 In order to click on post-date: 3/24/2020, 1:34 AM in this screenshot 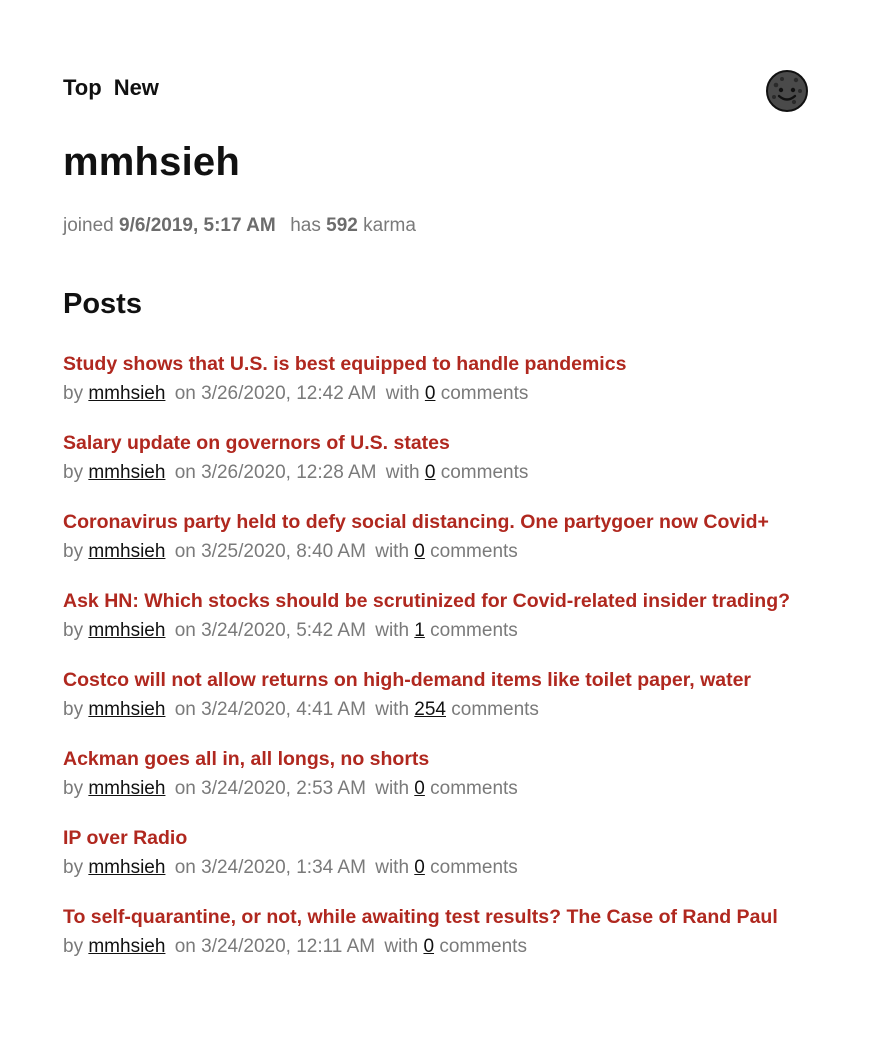, I will do `click(283, 867)`.